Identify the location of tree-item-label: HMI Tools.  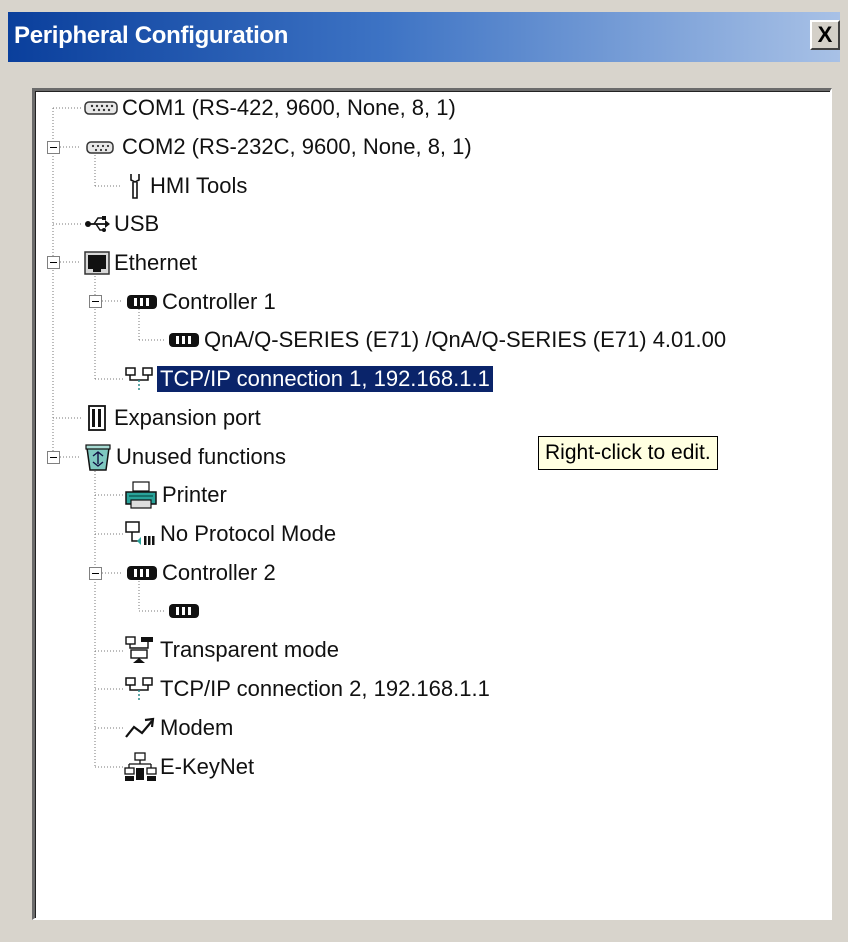
(199, 185).